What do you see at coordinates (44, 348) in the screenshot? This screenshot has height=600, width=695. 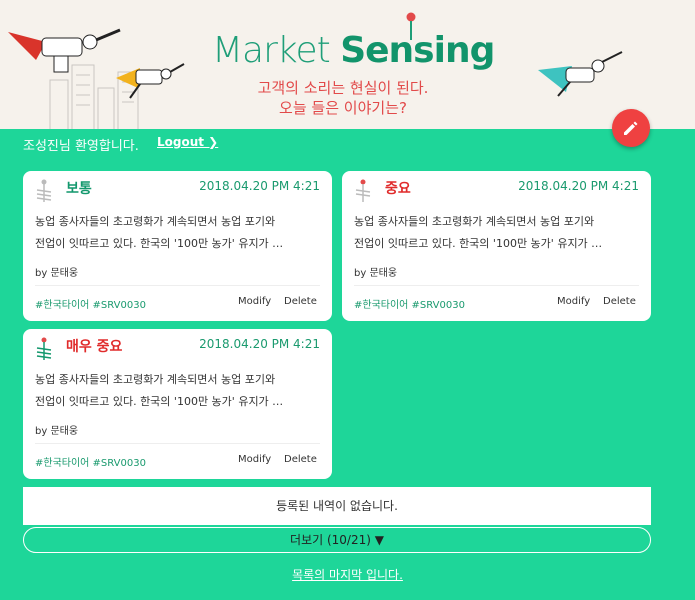 I see `importance-very-important-icon` at bounding box center [44, 348].